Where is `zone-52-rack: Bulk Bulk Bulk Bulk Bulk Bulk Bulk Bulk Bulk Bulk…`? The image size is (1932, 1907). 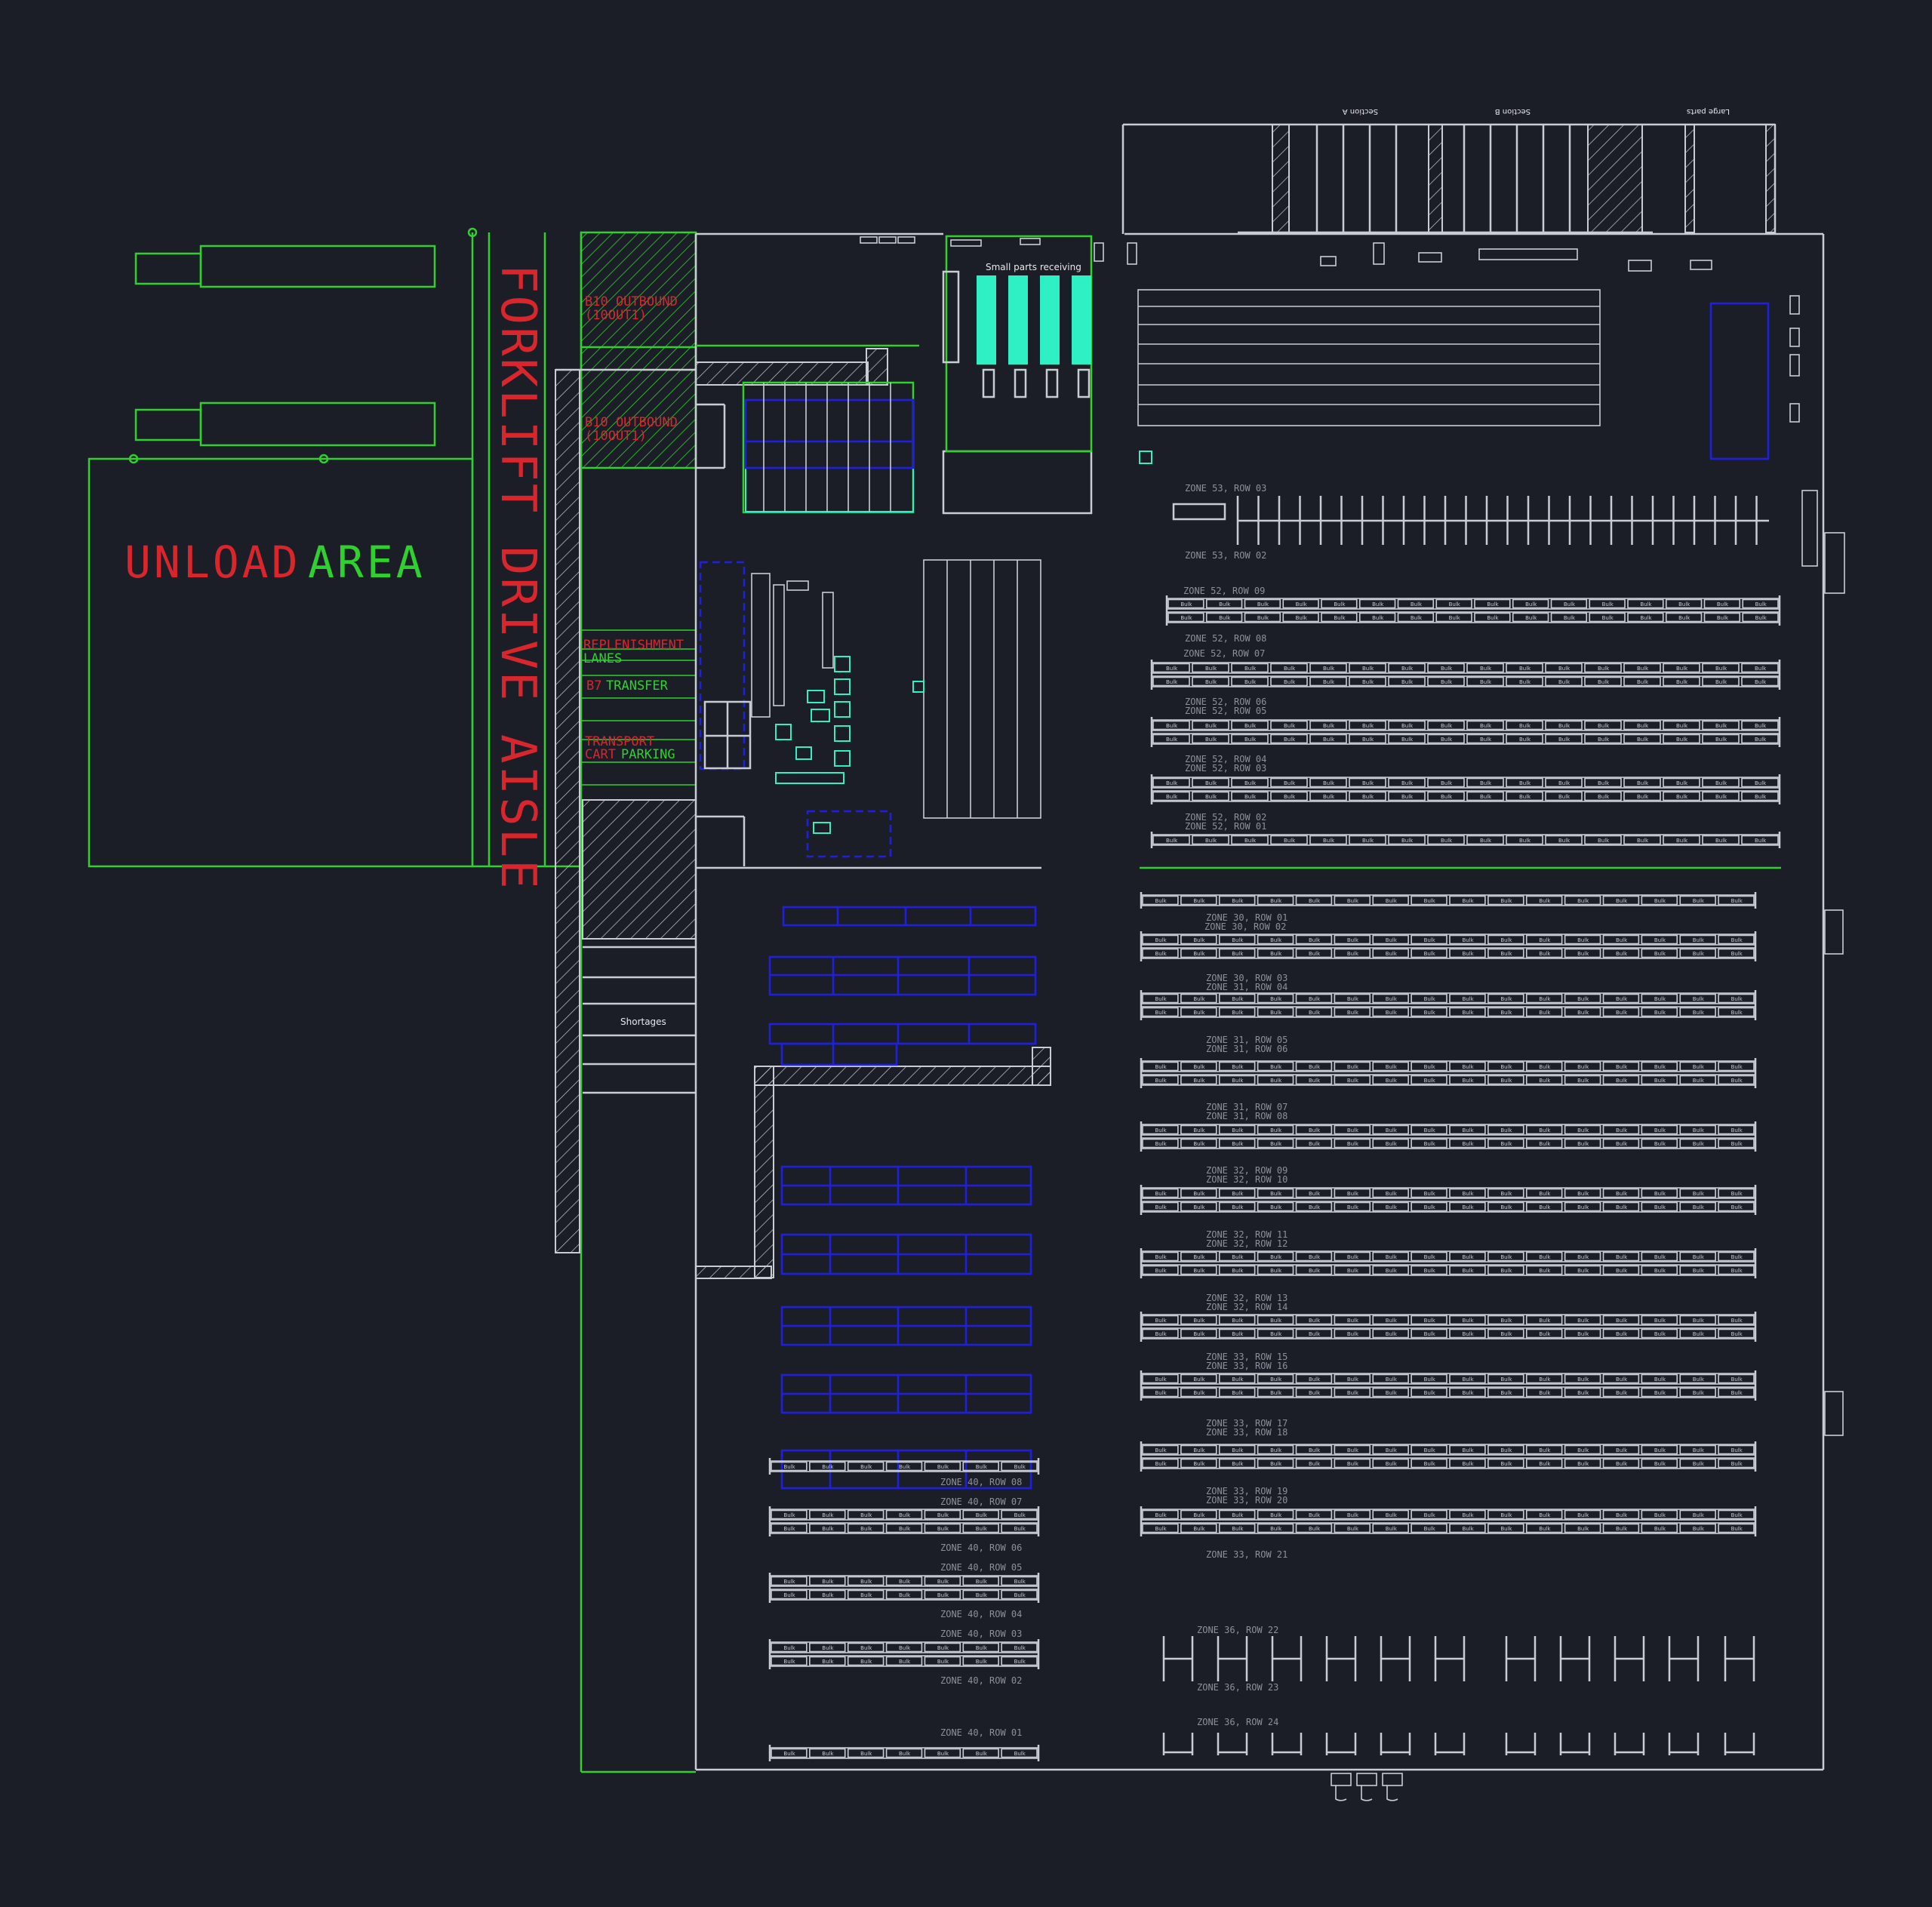
zone-52-rack: Bulk Bulk Bulk Bulk Bulk Bulk Bulk Bulk Bulk Bulk… is located at coordinates (1473, 610).